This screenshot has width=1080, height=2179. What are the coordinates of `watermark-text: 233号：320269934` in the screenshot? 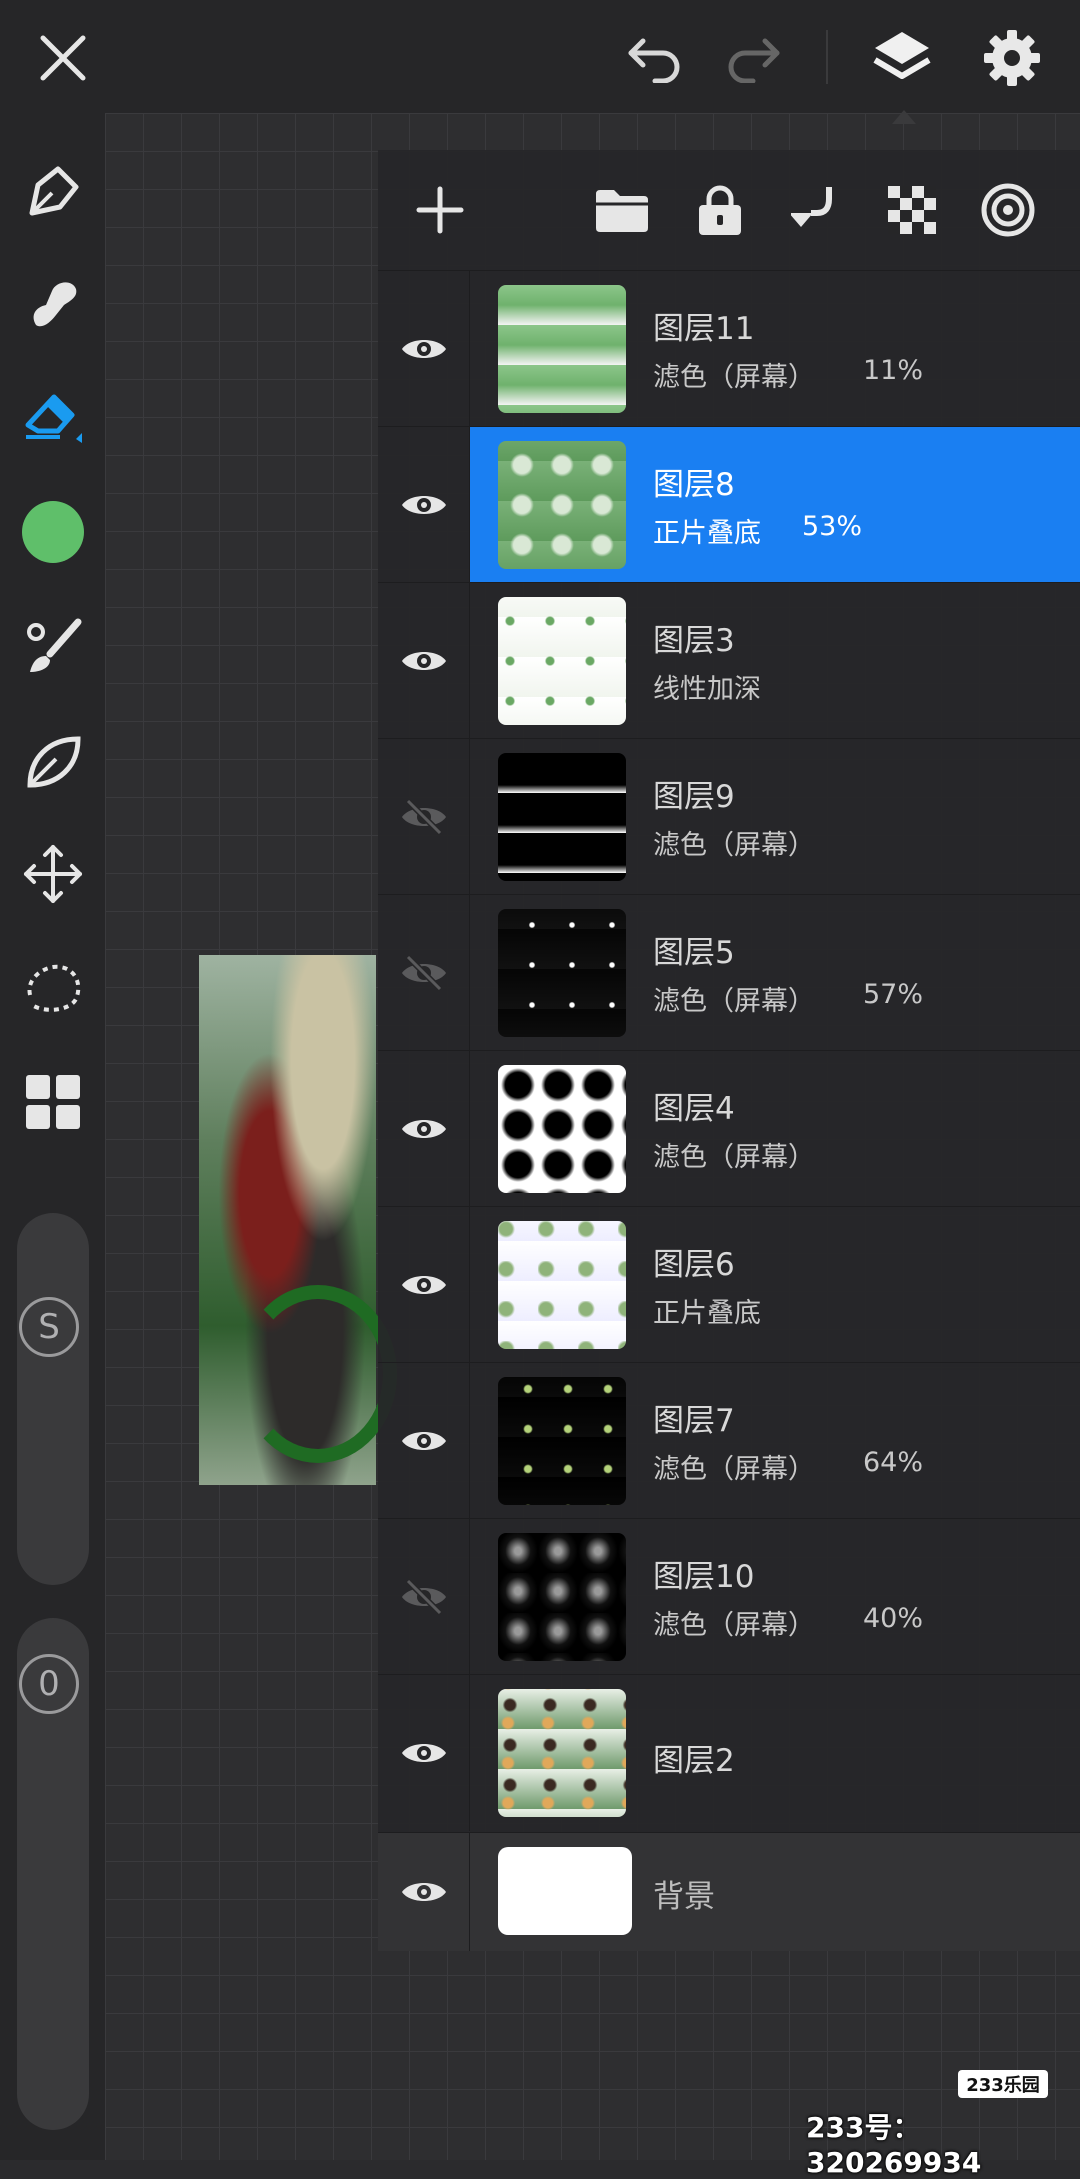 It's located at (894, 2145).